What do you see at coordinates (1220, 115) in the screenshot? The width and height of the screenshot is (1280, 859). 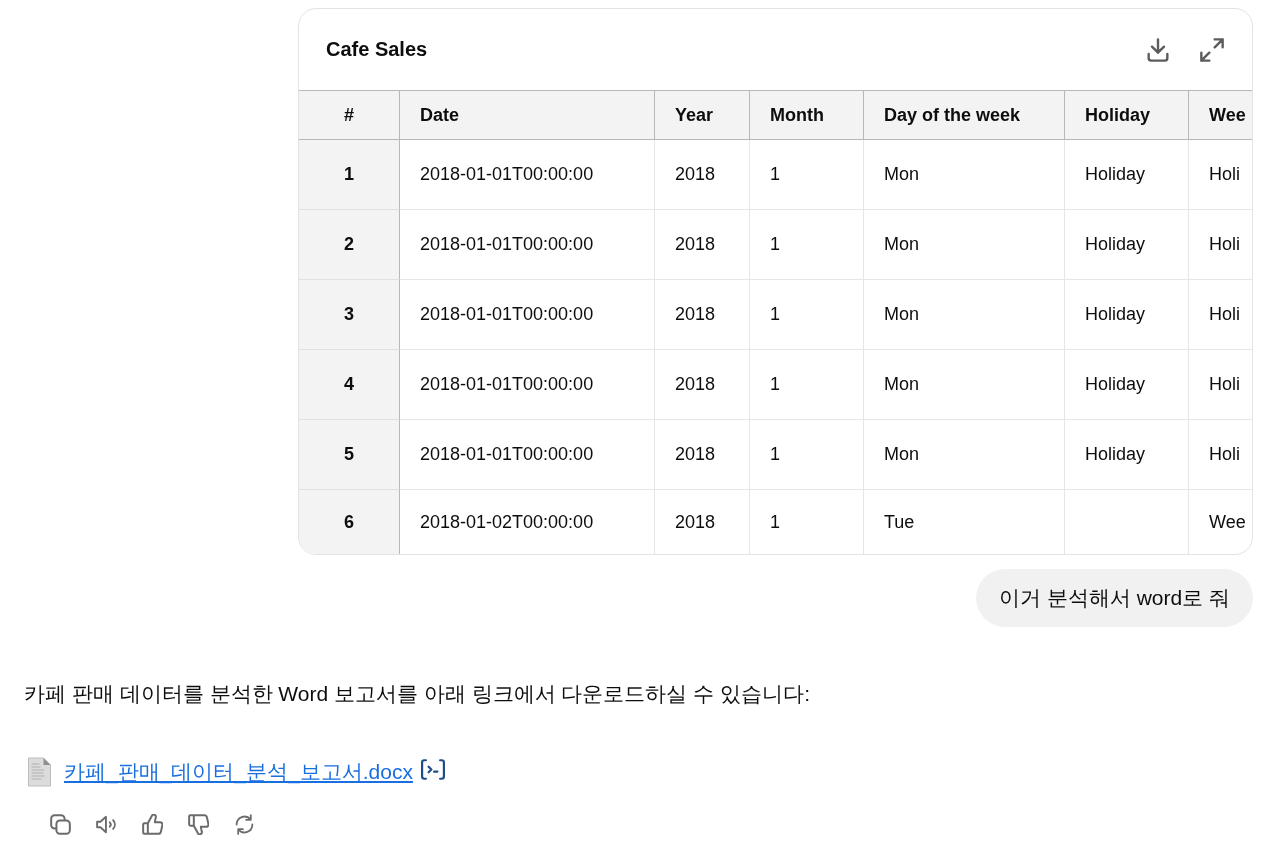 I see `column-header: Wee` at bounding box center [1220, 115].